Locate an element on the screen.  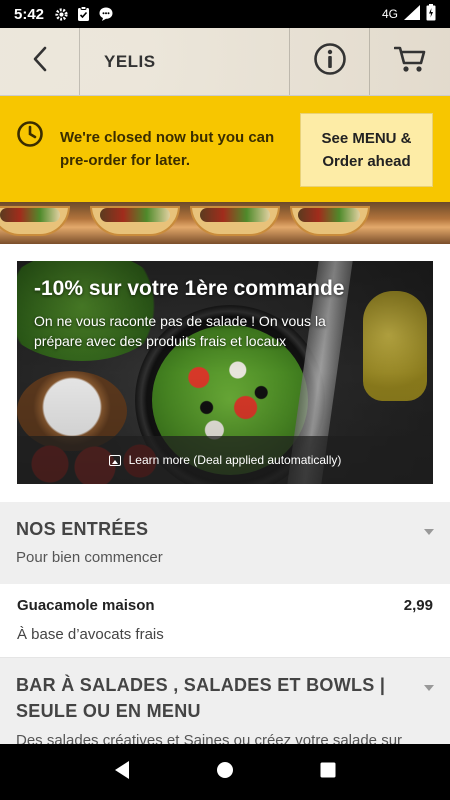
signal-icon is located at coordinates (412, 14).